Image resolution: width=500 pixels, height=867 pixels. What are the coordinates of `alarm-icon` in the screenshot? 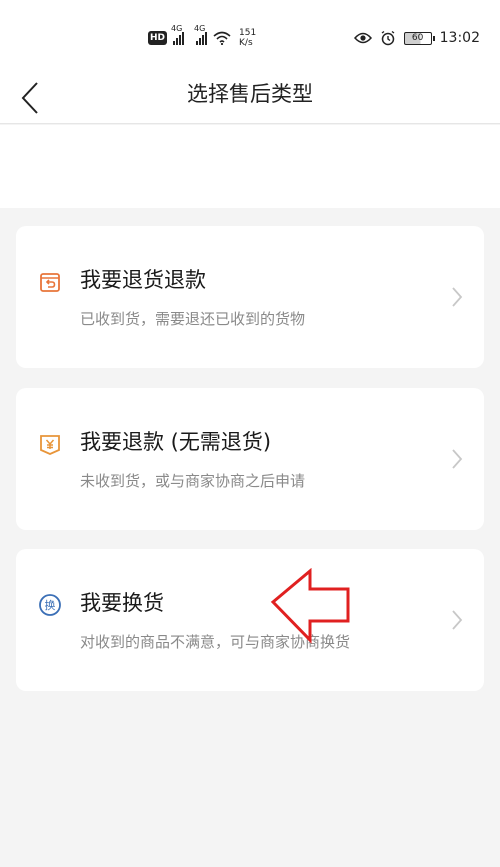 It's located at (388, 38).